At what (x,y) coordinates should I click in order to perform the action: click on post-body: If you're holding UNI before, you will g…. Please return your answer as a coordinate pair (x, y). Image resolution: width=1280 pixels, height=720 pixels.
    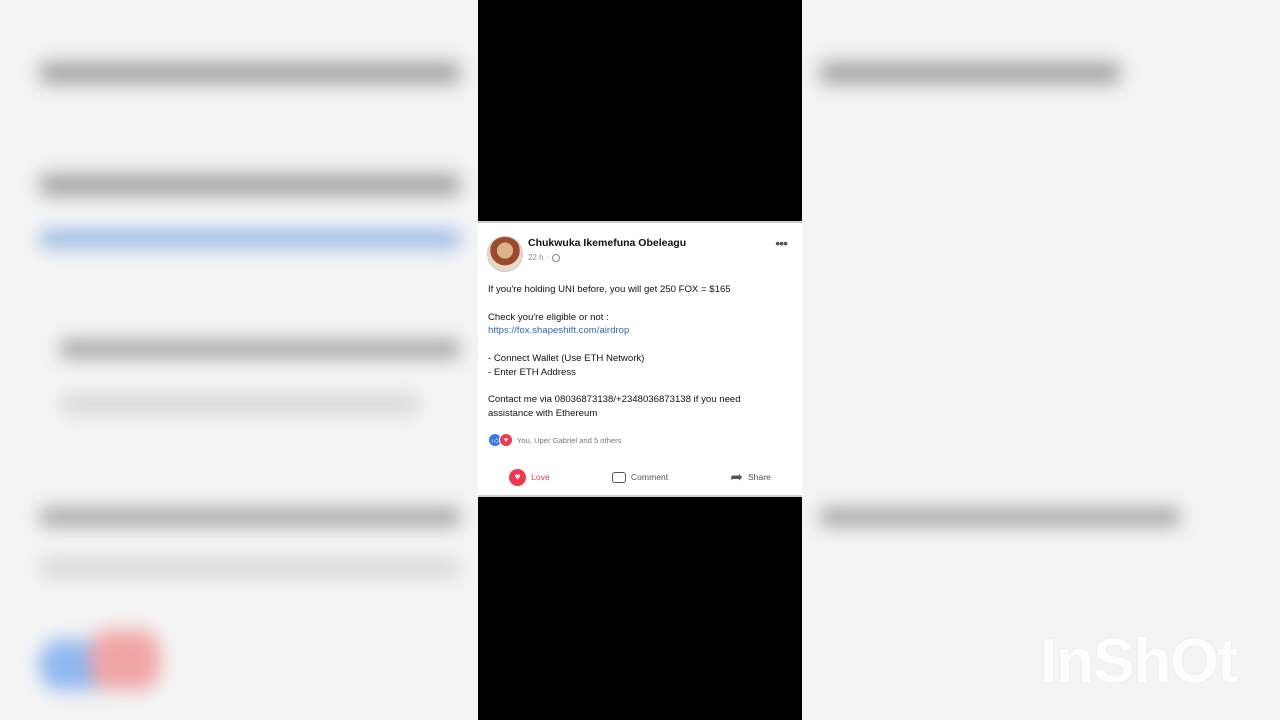
    Looking at the image, I should click on (640, 352).